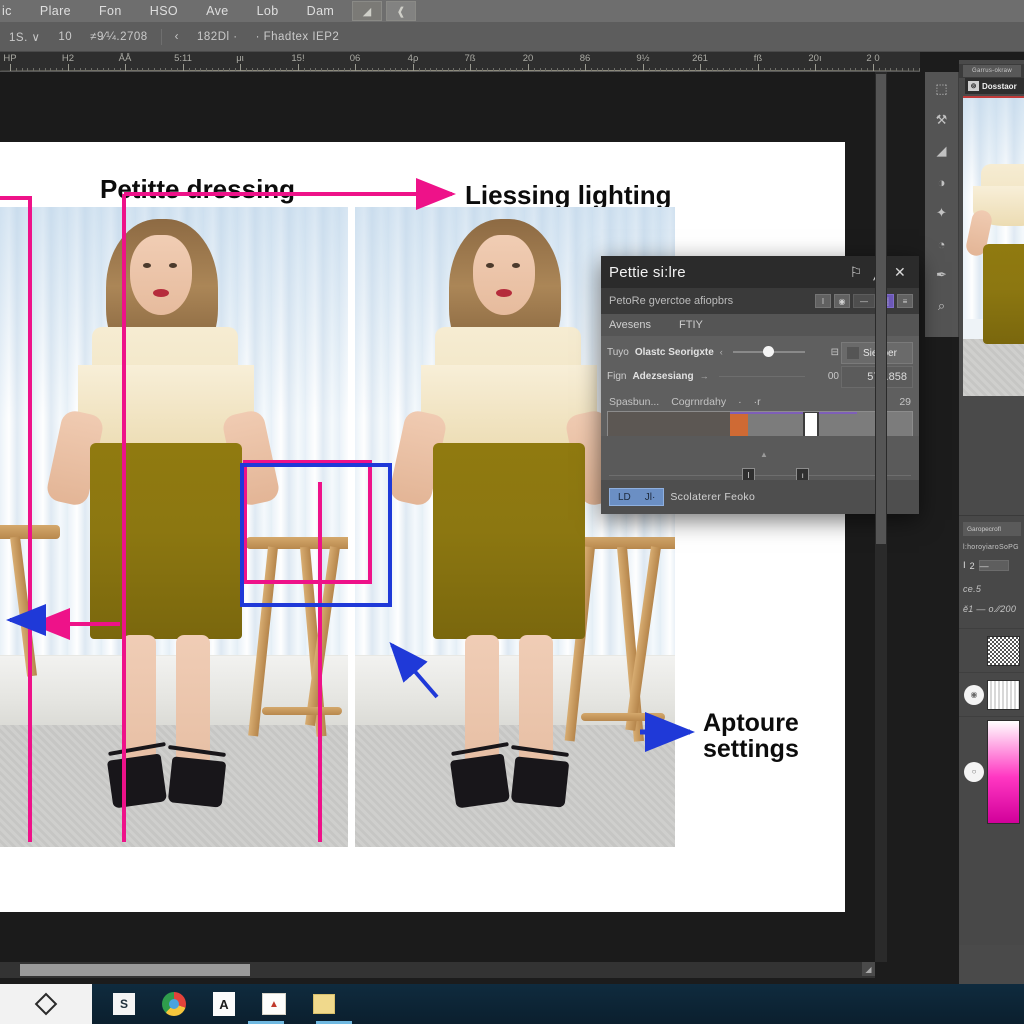 The image size is (1024, 1024). What do you see at coordinates (842, 301) in the screenshot?
I see `segment-btn-1: ◉` at bounding box center [842, 301].